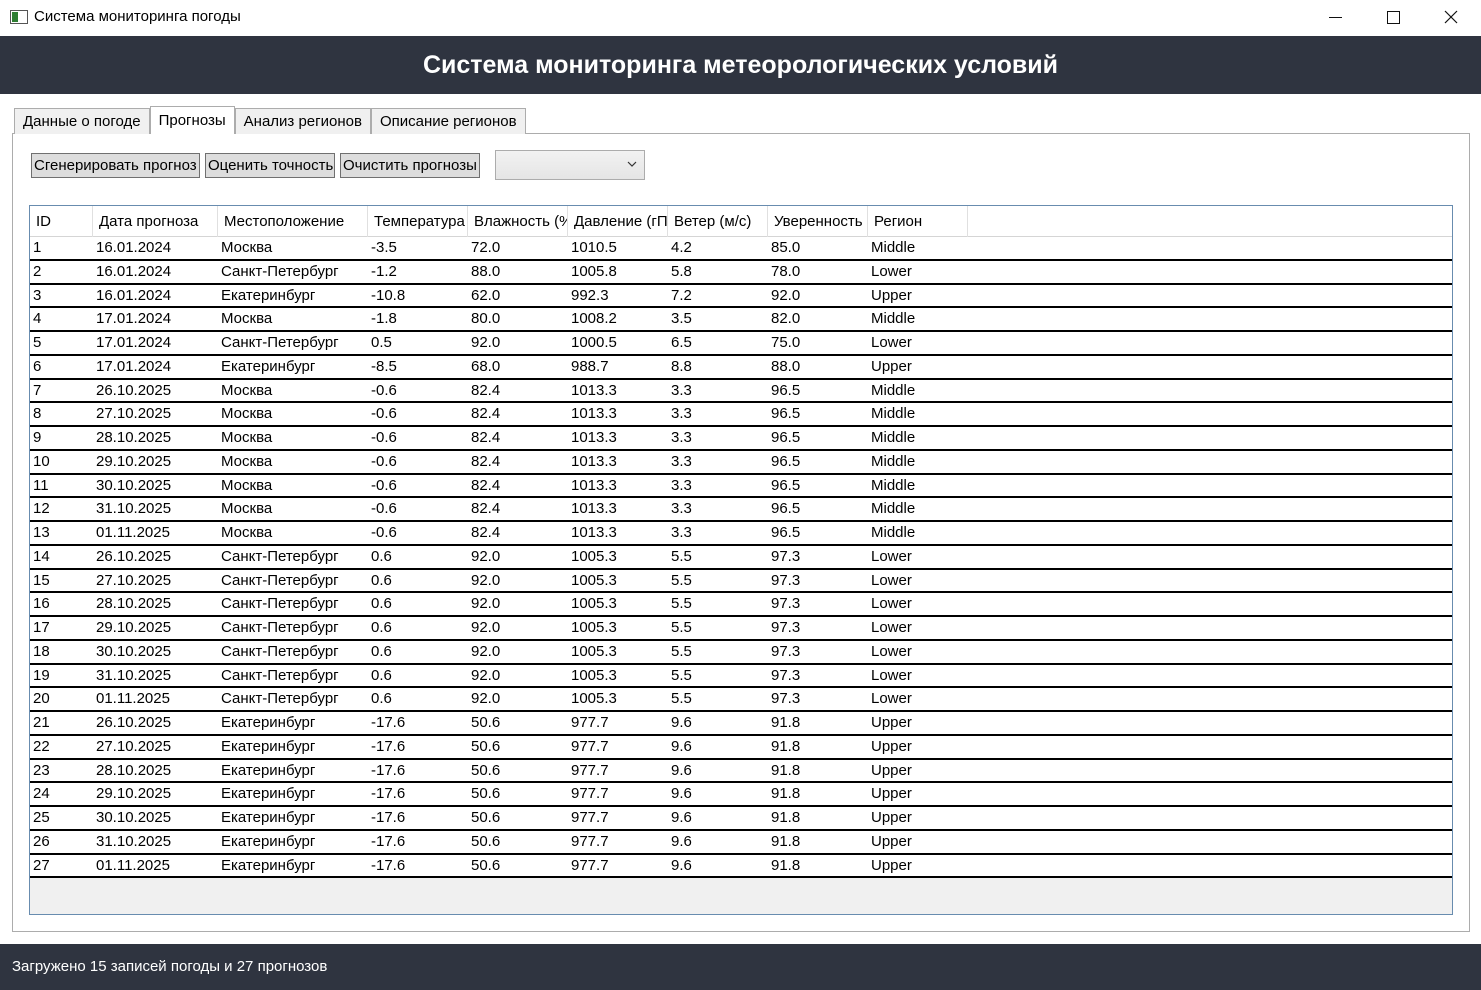  Describe the element at coordinates (681, 509) in the screenshot. I see `wind-cell: 3.3` at that location.